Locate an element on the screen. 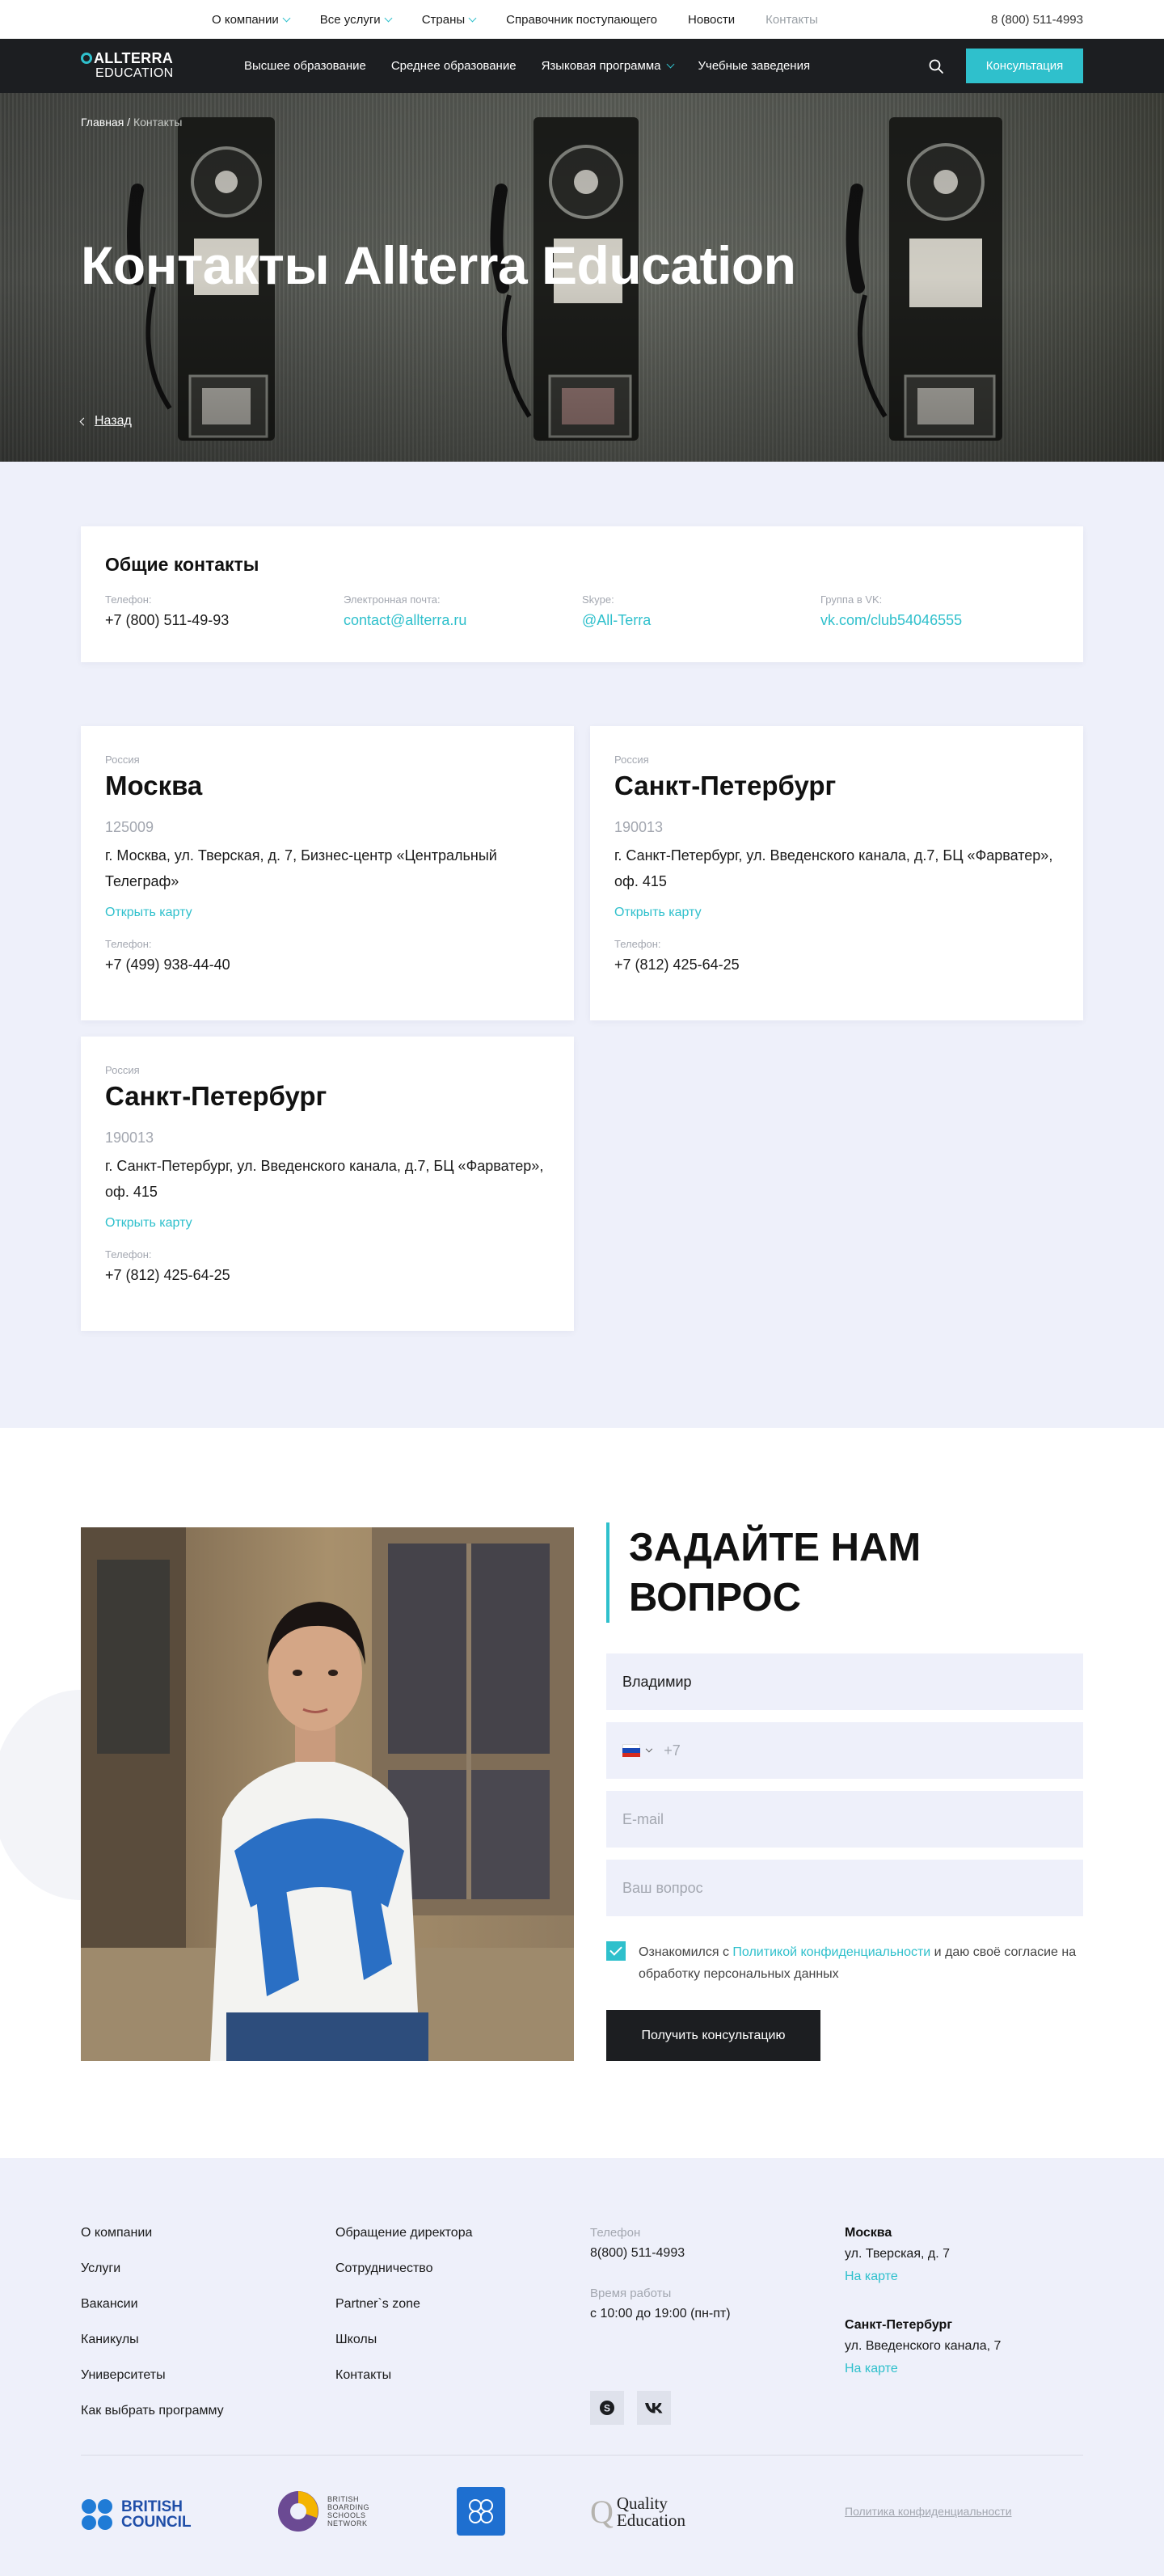 Image resolution: width=1164 pixels, height=2576 pixels. phone-field is located at coordinates (844, 1750).